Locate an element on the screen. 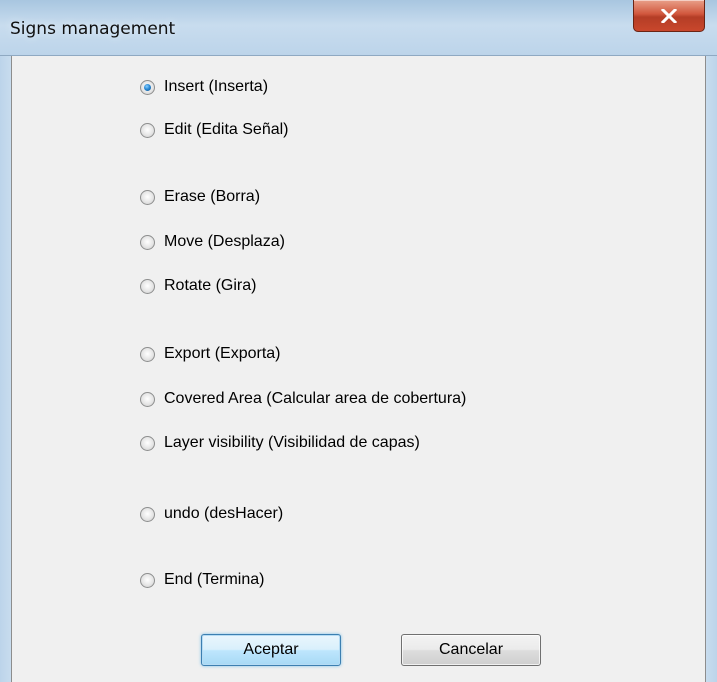 This screenshot has height=682, width=717. radio-label: End (Termina) is located at coordinates (214, 579).